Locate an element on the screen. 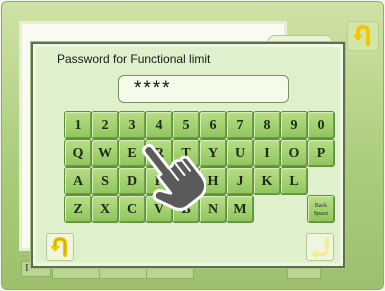 The width and height of the screenshot is (385, 291). key-t: T is located at coordinates (186, 153).